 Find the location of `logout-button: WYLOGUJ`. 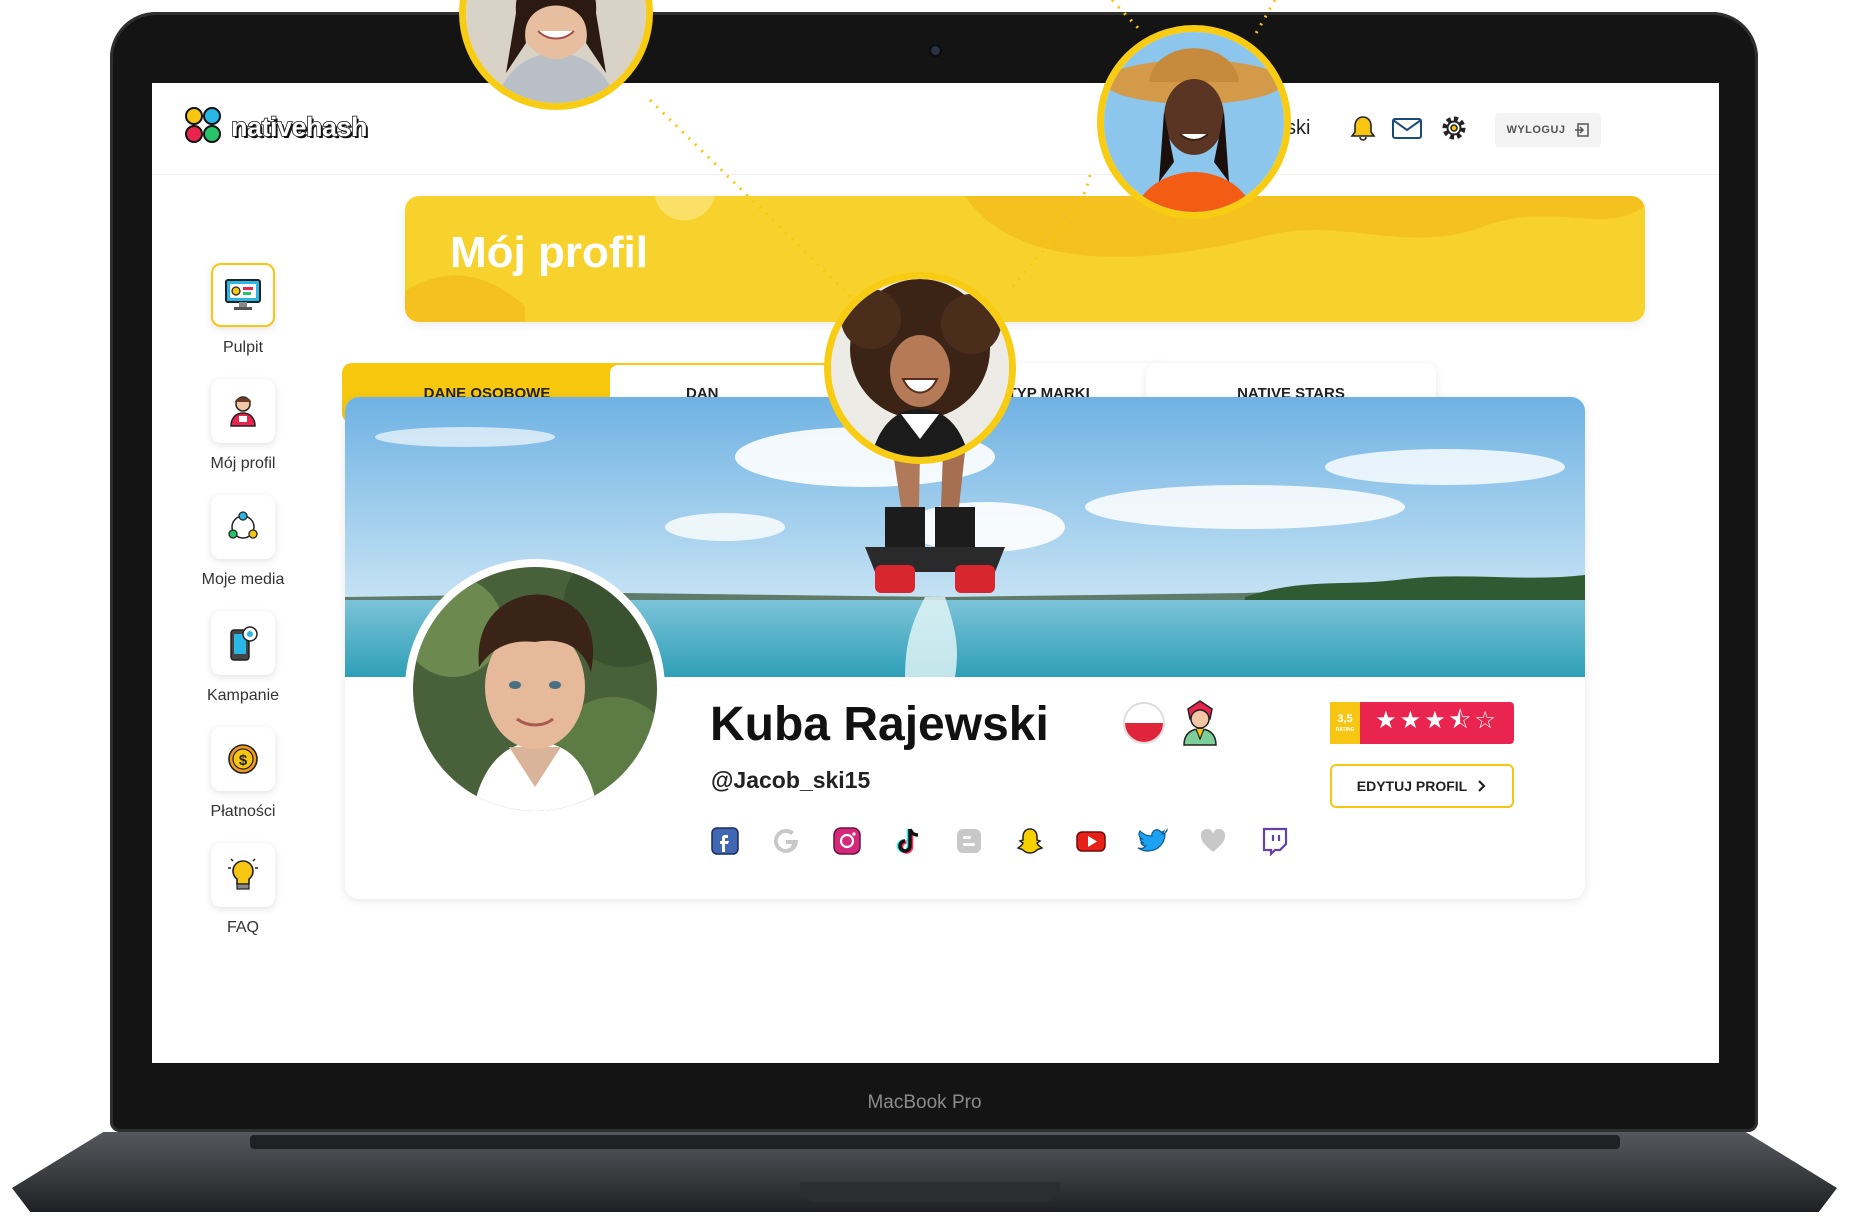

logout-button: WYLOGUJ is located at coordinates (1548, 130).